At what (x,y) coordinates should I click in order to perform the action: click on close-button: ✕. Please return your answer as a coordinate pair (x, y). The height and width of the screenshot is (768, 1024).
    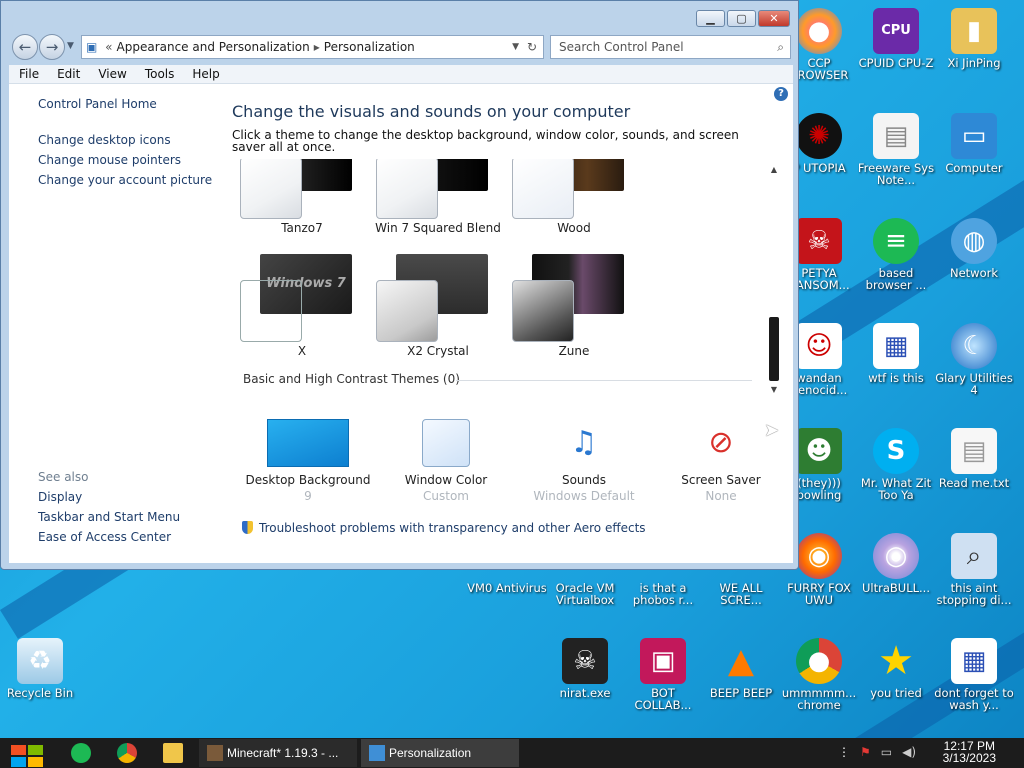
    Looking at the image, I should click on (774, 18).